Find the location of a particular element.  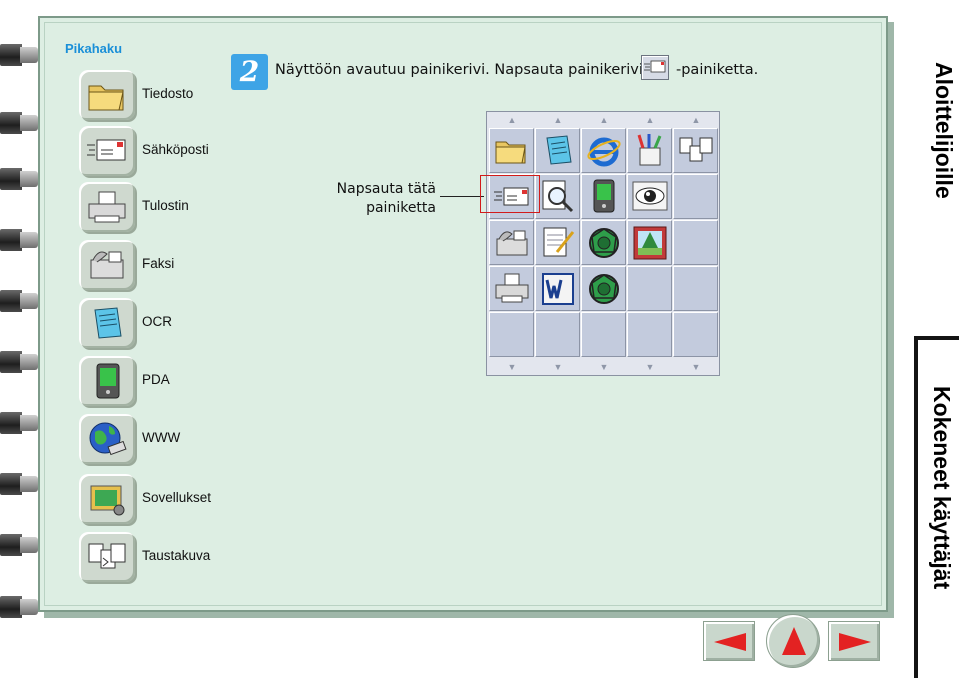

scroll-up-row: ▲ ▲ ▲ ▲ ▲ is located at coordinates (603, 120).